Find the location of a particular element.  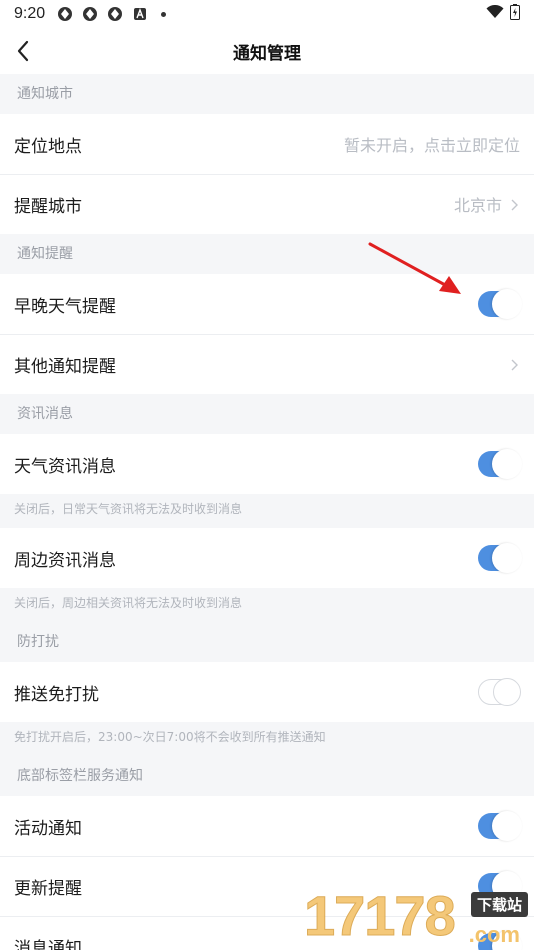

settings-row: 周边资讯消息 is located at coordinates (267, 558).